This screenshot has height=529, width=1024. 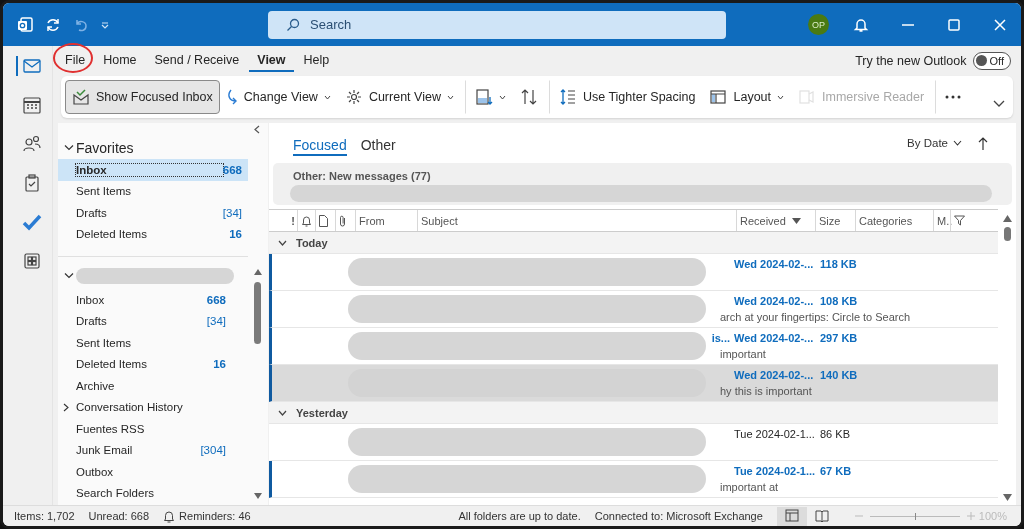 What do you see at coordinates (633, 272) in the screenshot?
I see `message-row: Wed 2024-02-... 118 KB` at bounding box center [633, 272].